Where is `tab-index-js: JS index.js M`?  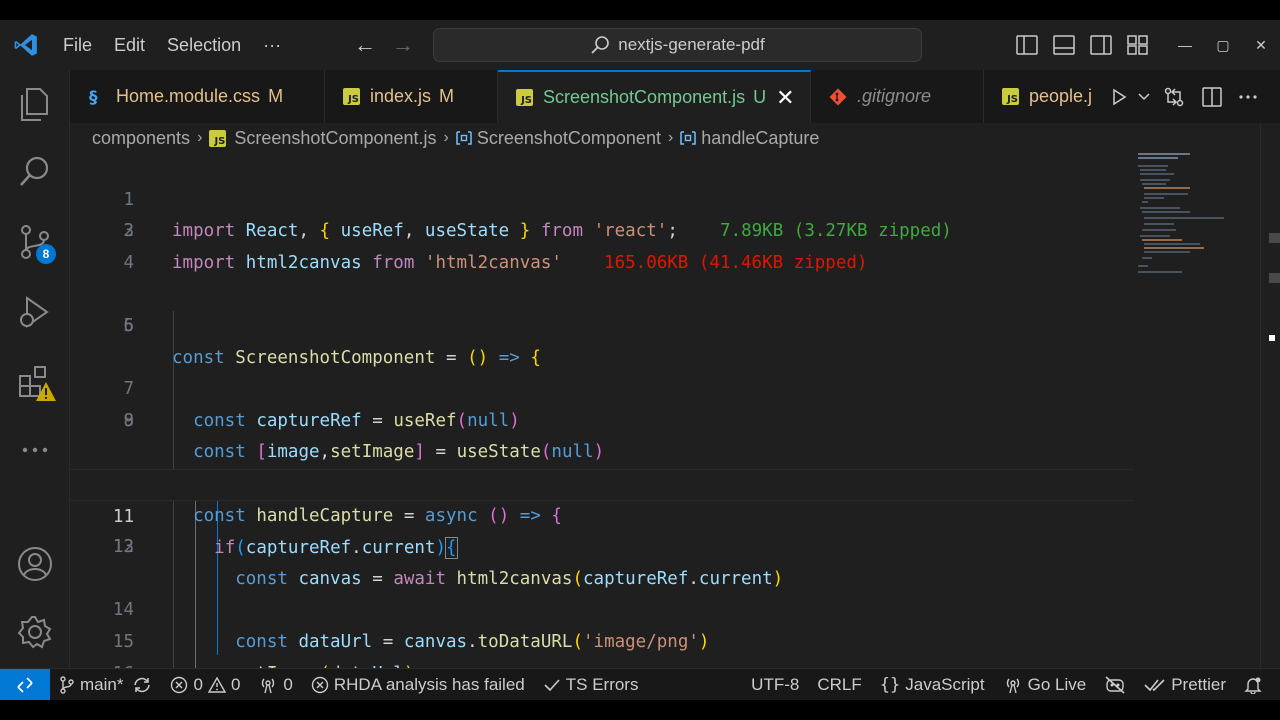 tab-index-js: JS index.js M is located at coordinates (411, 96).